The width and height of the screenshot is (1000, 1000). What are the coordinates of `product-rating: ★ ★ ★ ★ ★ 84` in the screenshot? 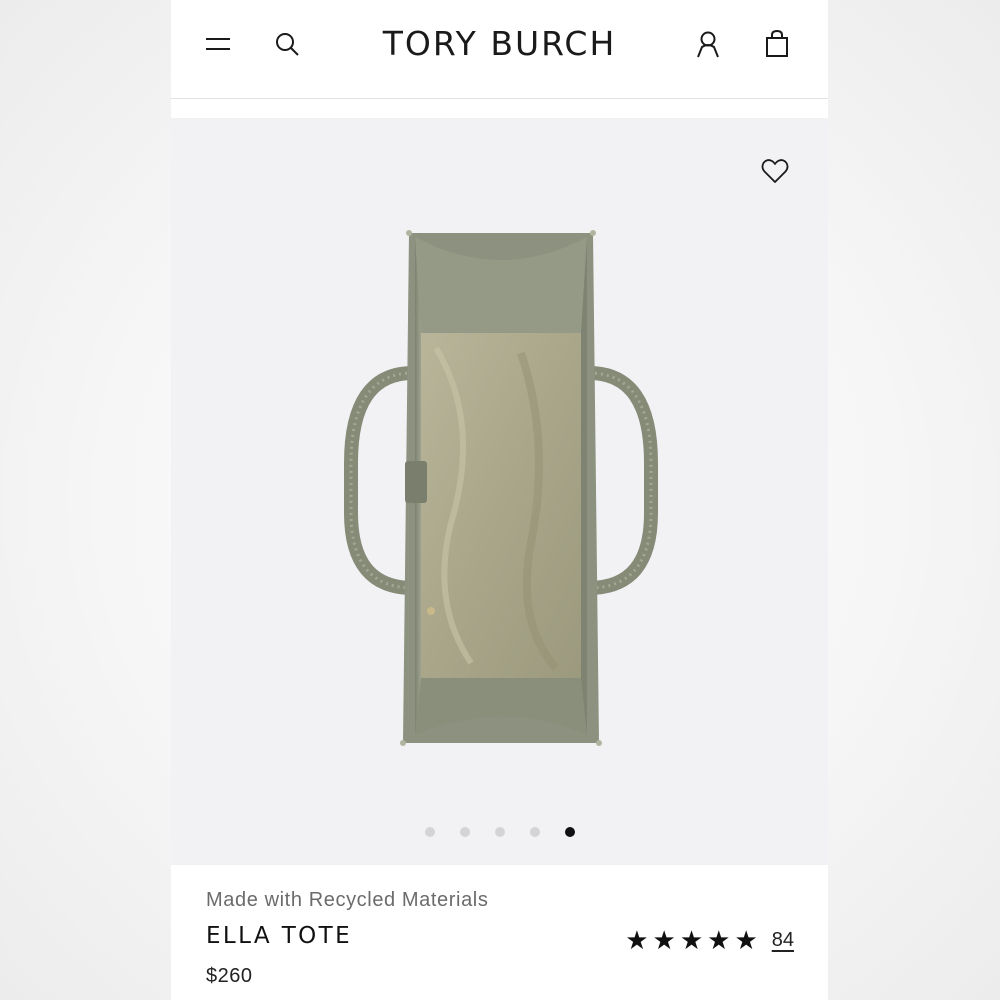 It's located at (709, 940).